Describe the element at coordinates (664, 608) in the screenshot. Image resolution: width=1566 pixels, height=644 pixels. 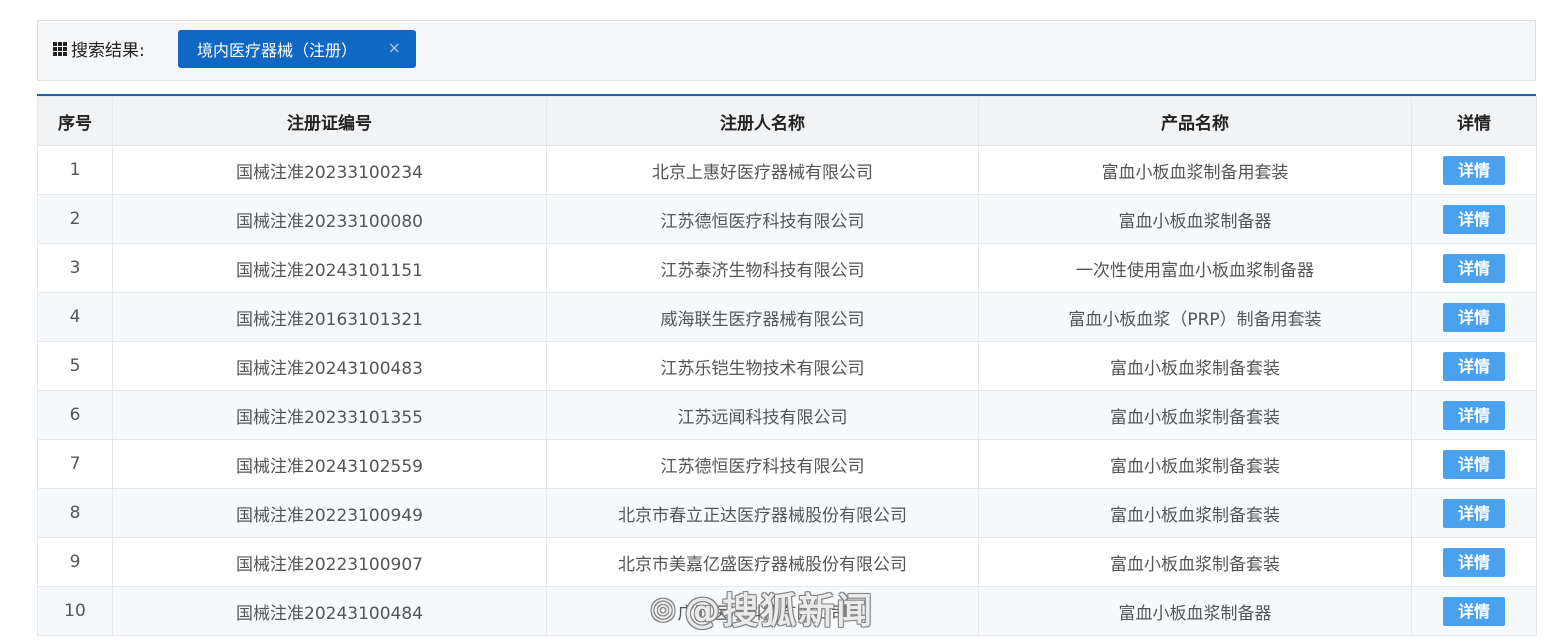
I see `weibo-logo-icon: ◎` at that location.